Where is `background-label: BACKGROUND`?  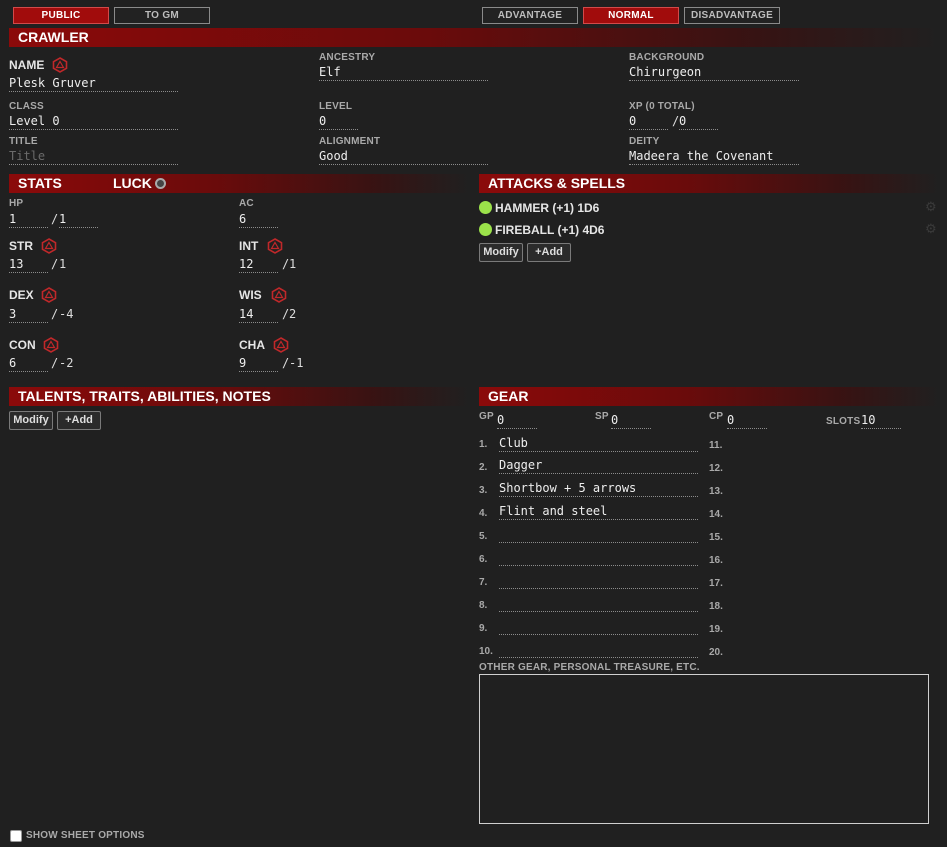 background-label: BACKGROUND is located at coordinates (667, 57).